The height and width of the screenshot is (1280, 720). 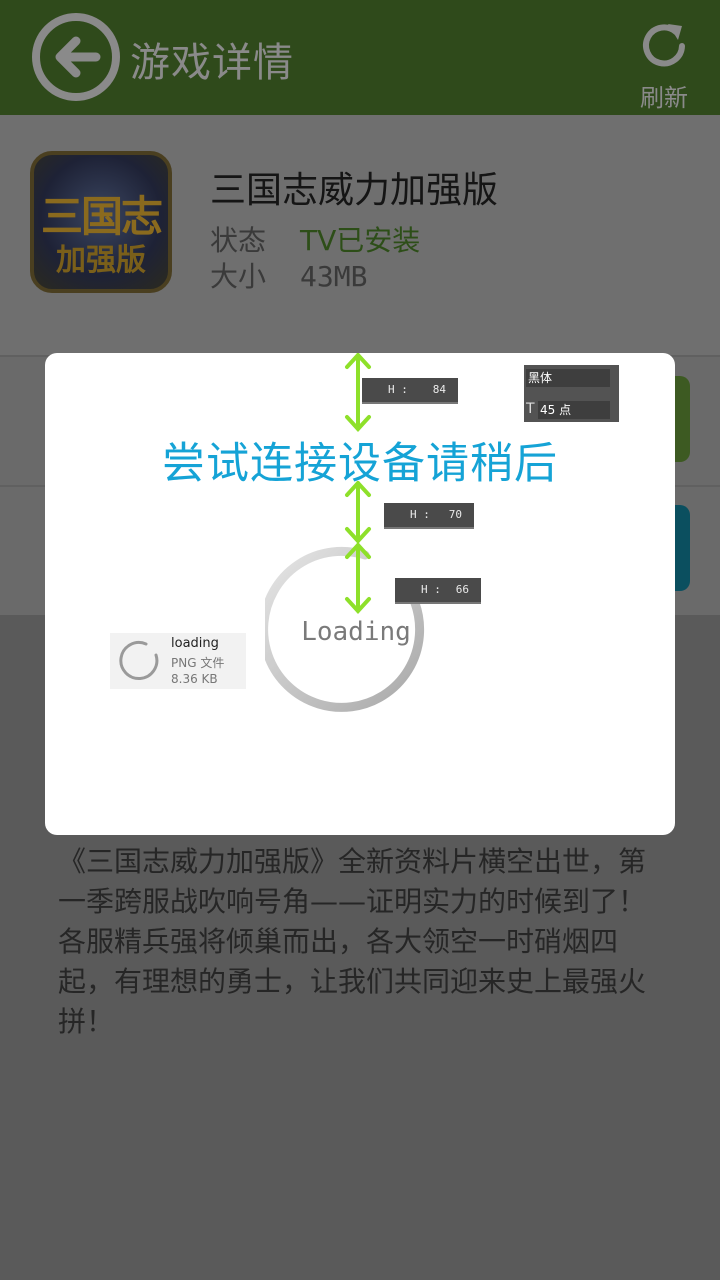 What do you see at coordinates (360, 240) in the screenshot?
I see `status-value: TV已安装` at bounding box center [360, 240].